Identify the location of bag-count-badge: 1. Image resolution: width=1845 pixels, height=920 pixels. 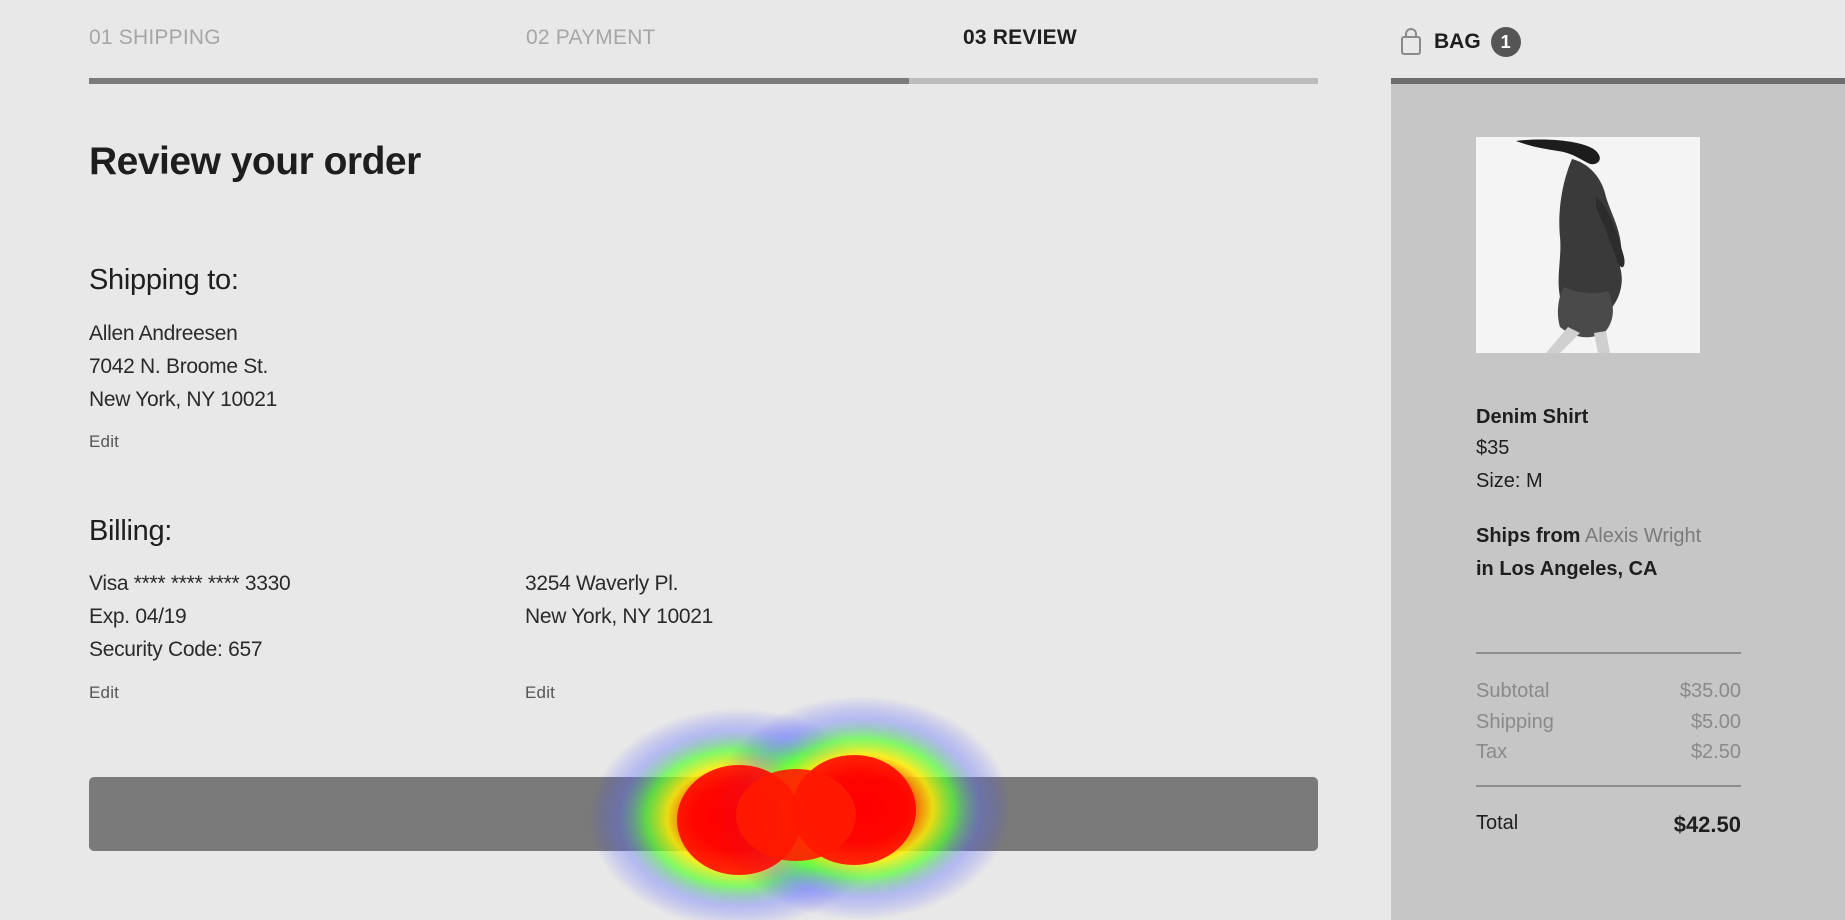
(1505, 42).